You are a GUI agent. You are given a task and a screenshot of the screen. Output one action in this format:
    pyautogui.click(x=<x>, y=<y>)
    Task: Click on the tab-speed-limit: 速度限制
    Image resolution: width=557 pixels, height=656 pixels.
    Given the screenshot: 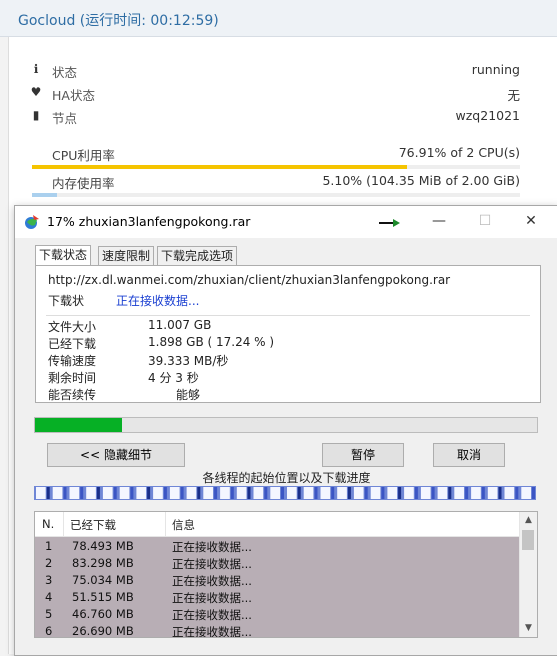 What is the action you would take?
    pyautogui.click(x=126, y=256)
    